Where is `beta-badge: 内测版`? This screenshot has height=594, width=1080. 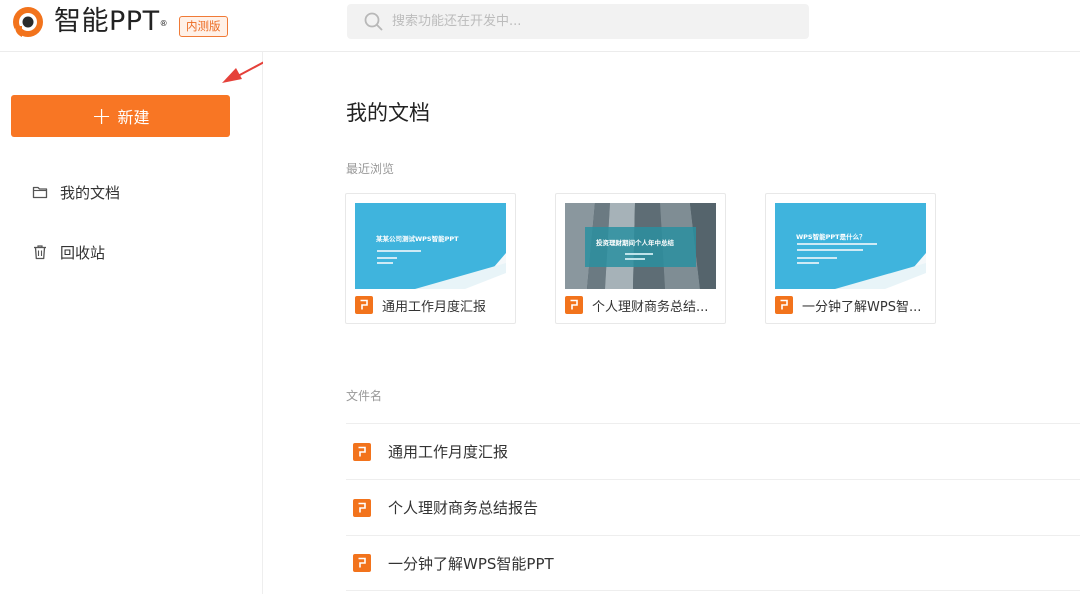
beta-badge: 内测版 is located at coordinates (203, 26).